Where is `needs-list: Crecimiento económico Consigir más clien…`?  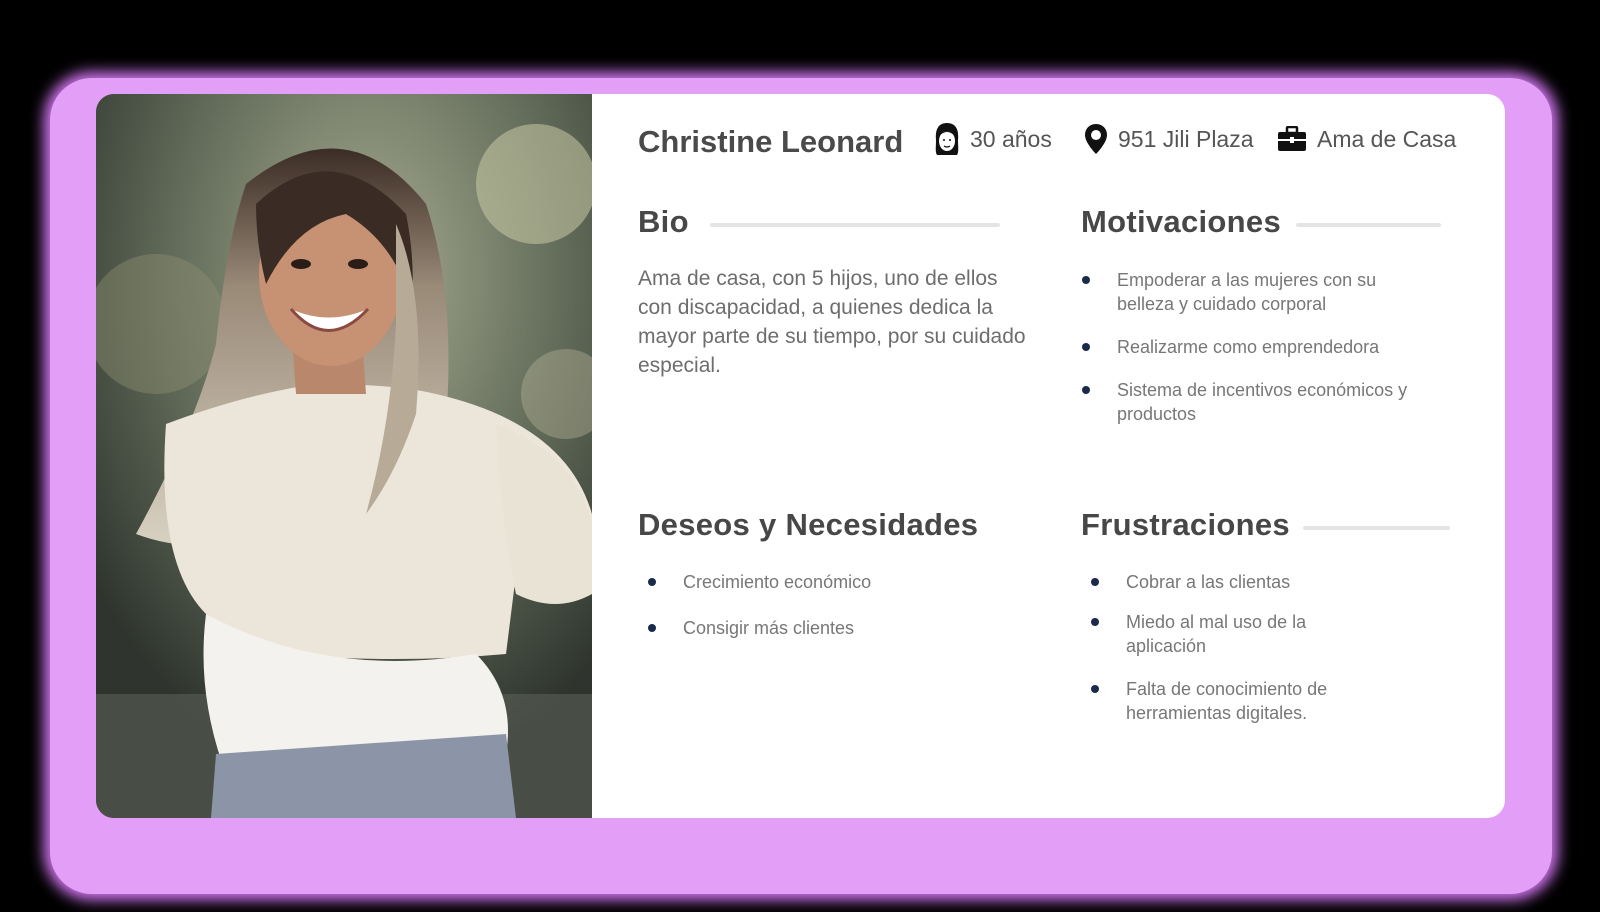
needs-list: Crecimiento económico Consigir más clien… is located at coordinates (837, 605).